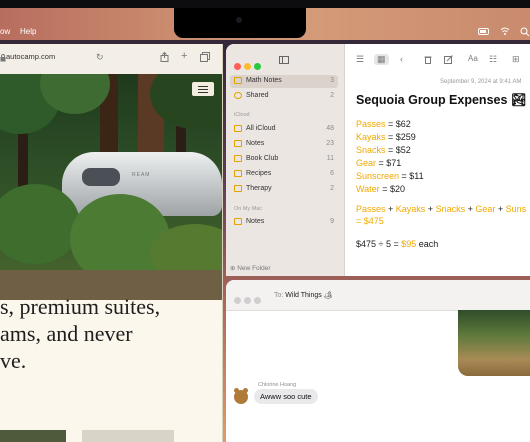 This screenshot has height=442, width=530. What do you see at coordinates (248, 209) in the screenshot?
I see `section-header-on-my-mac: On My Mac` at bounding box center [248, 209].